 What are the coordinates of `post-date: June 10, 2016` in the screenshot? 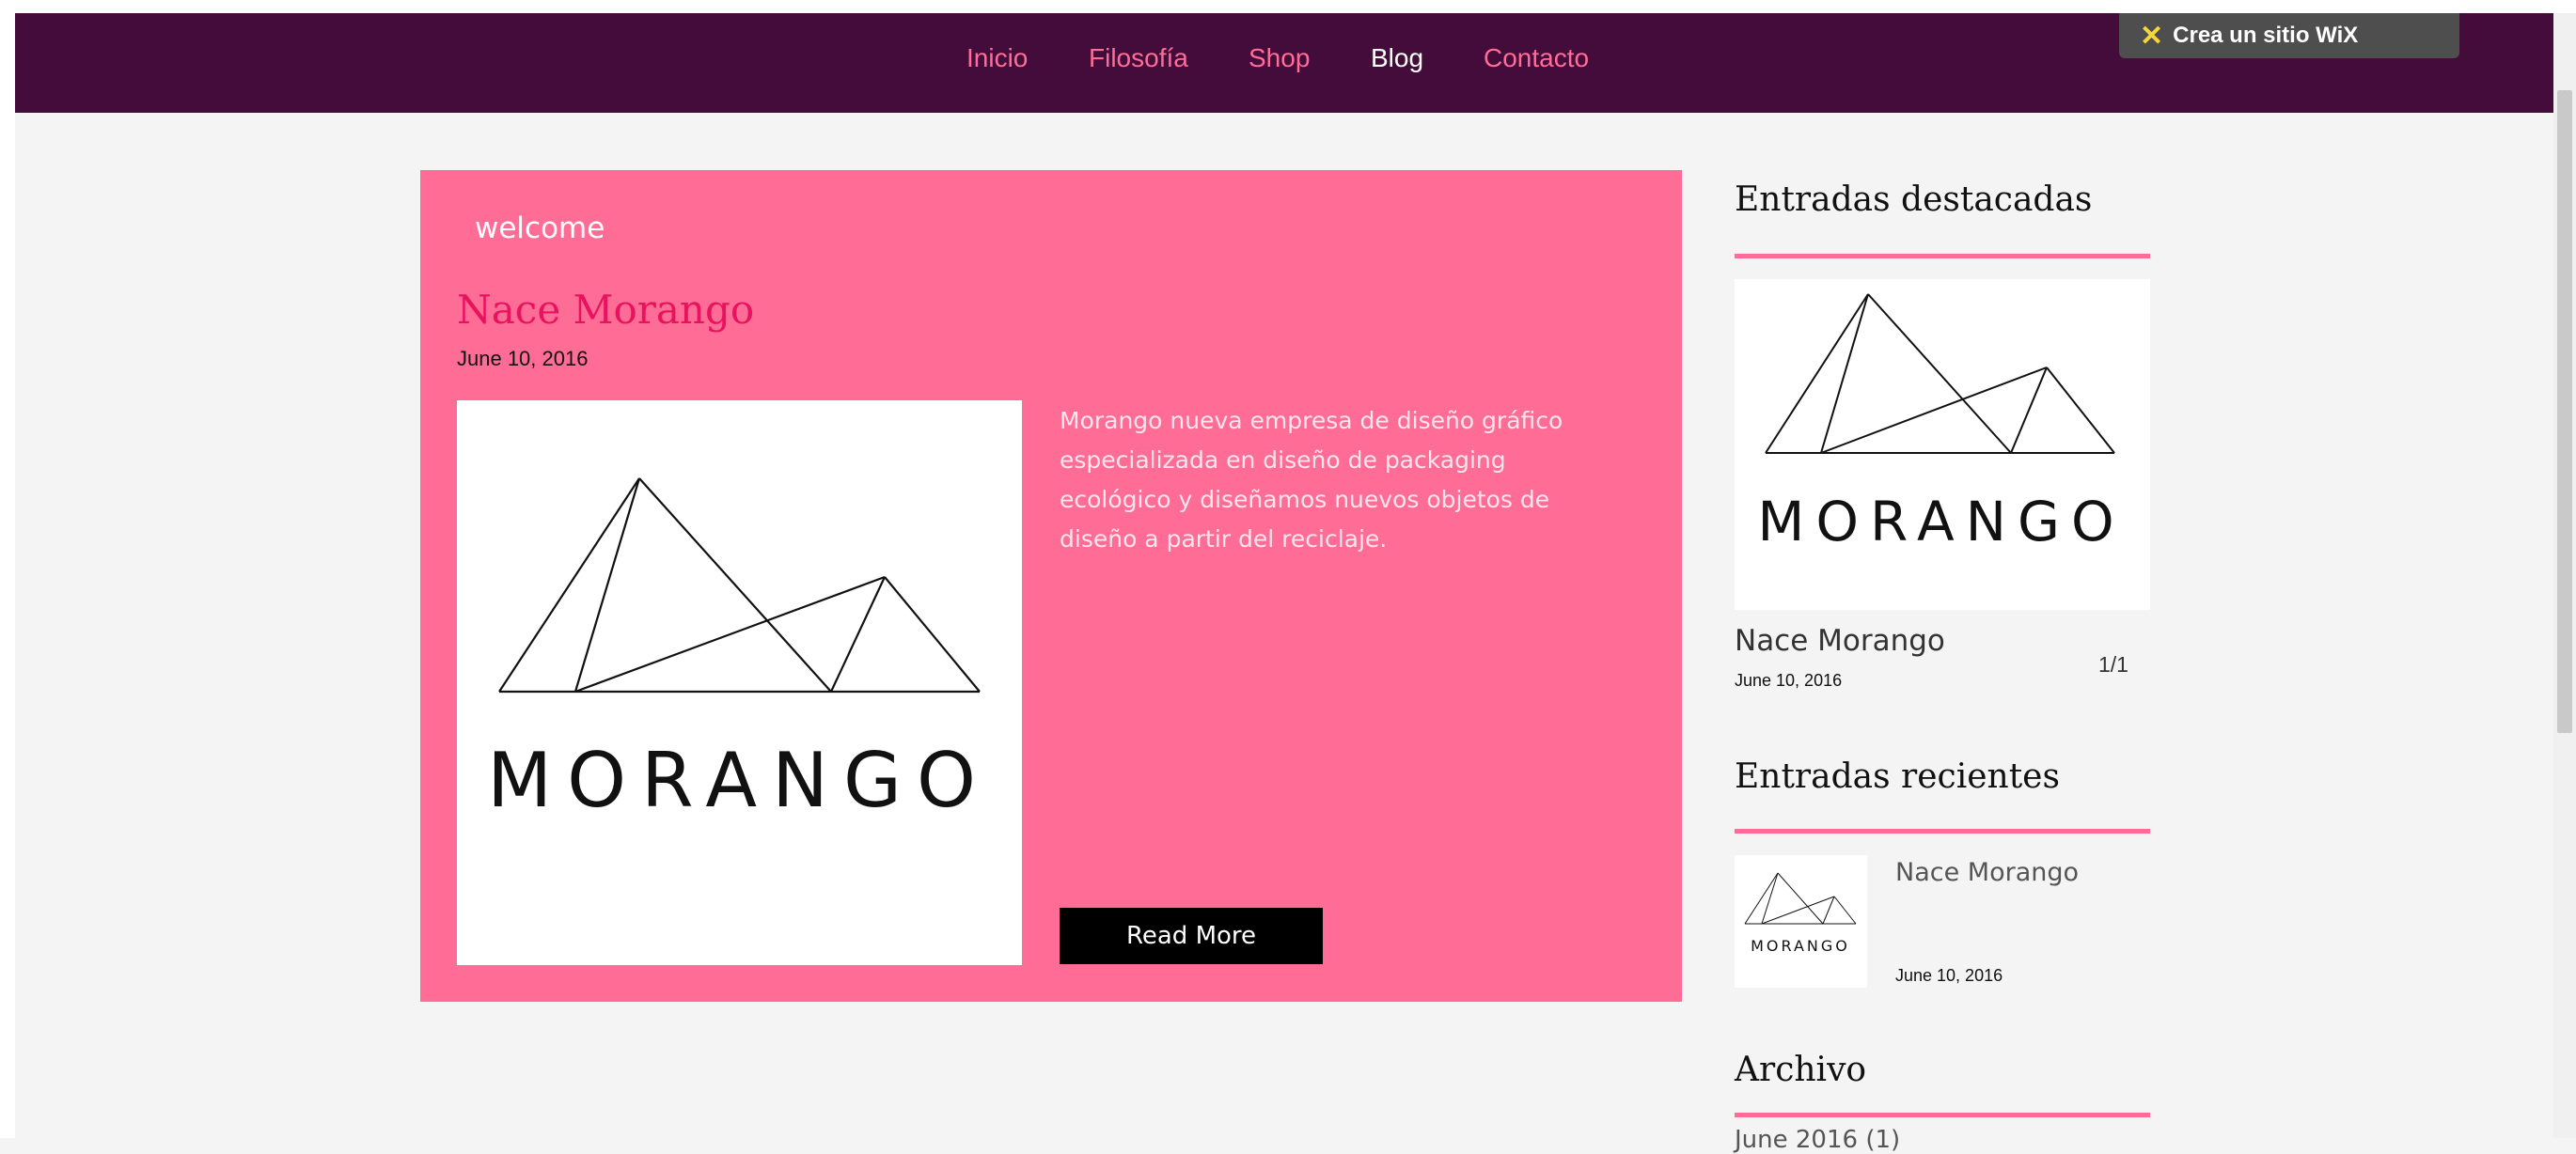 It's located at (523, 358).